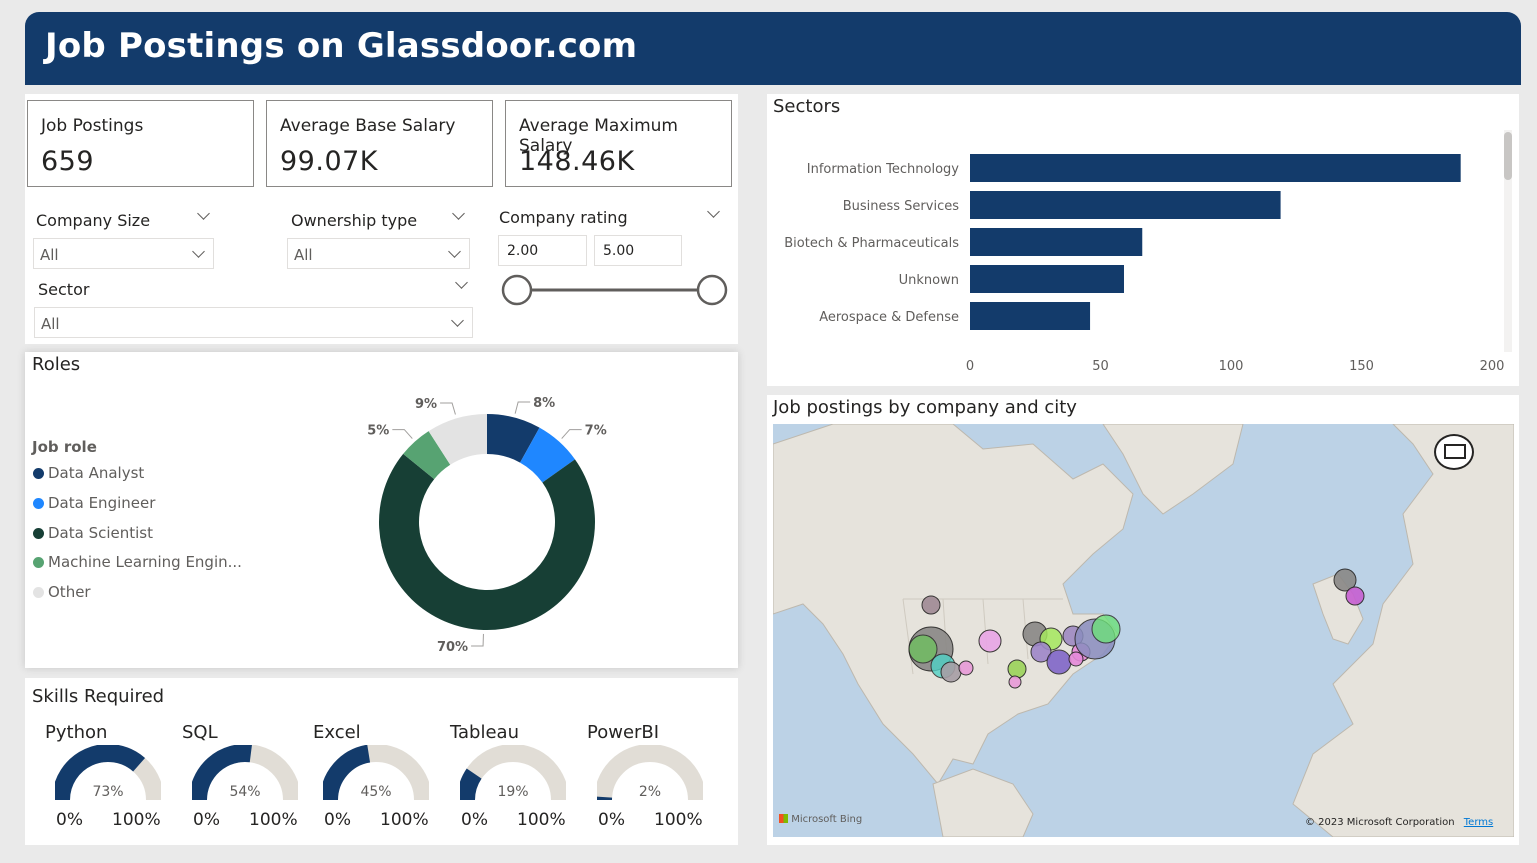 The width and height of the screenshot is (1537, 863). Describe the element at coordinates (1231, 366) in the screenshot. I see `x-axis-tick-label: 100` at that location.